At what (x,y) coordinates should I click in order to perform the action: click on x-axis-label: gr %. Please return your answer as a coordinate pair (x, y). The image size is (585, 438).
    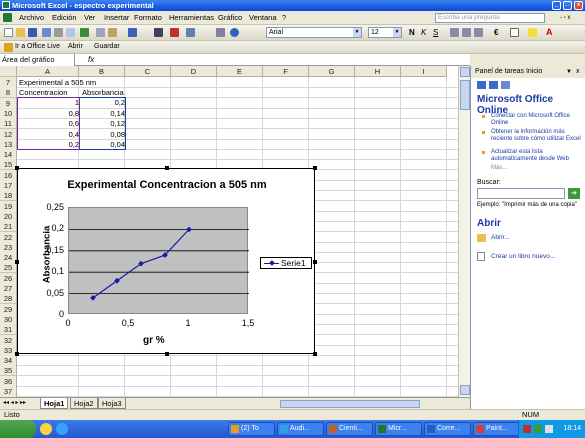
    Looking at the image, I should click on (154, 340).